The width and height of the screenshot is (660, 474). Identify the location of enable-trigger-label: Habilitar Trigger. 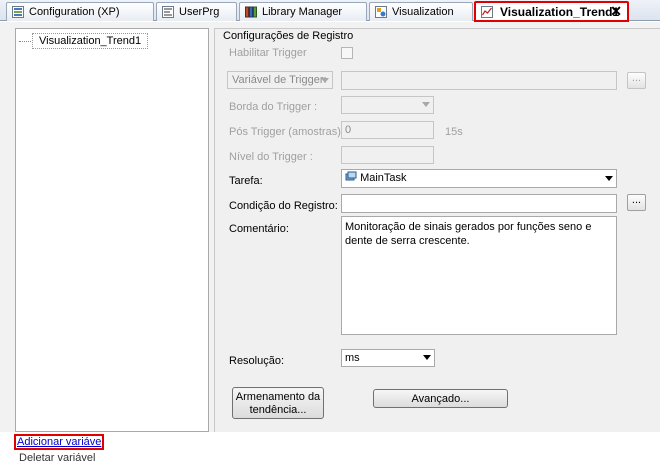
(268, 53).